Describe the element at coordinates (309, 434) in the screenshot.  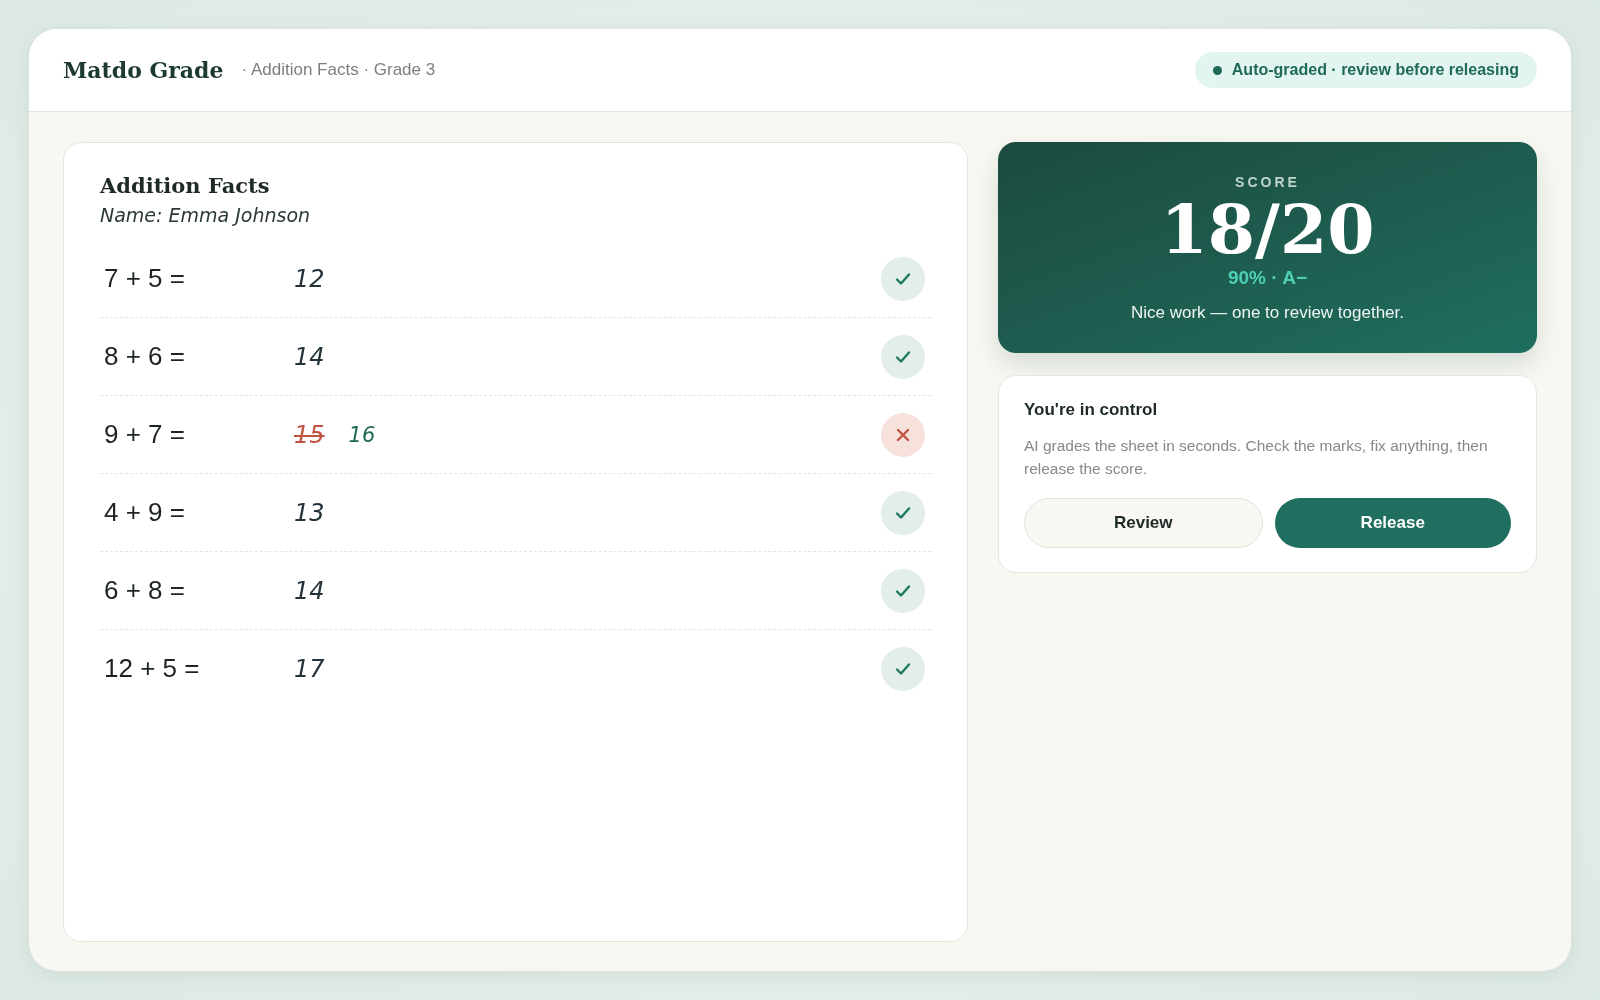
I see `student-answer: 15` at that location.